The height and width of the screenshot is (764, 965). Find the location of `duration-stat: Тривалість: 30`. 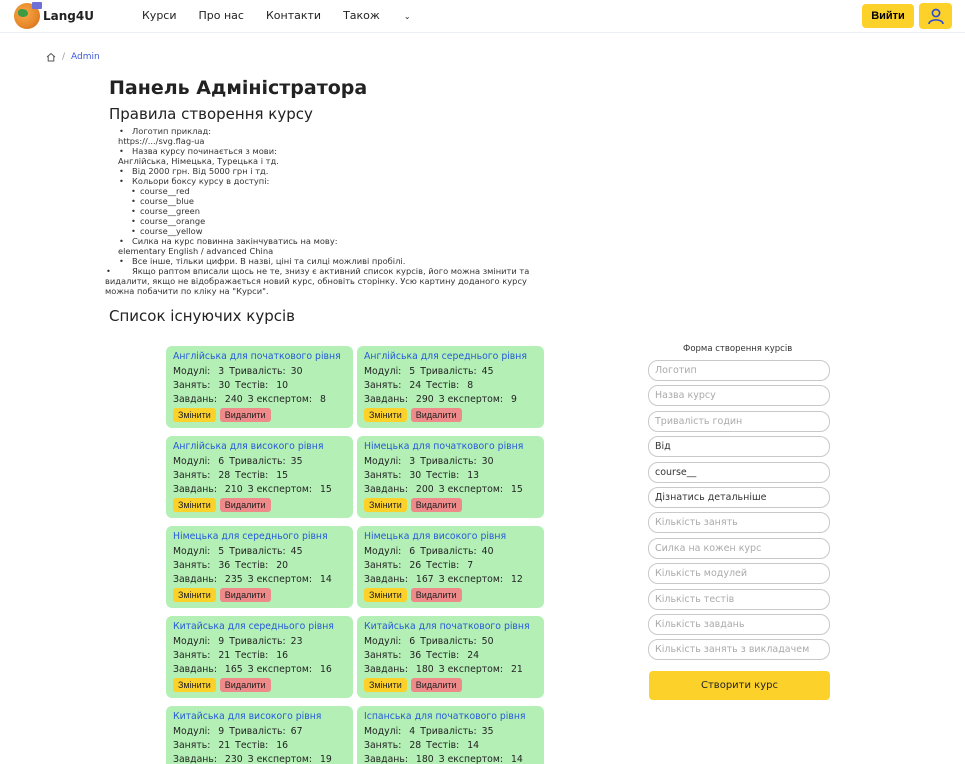

duration-stat: Тривалість: 30 is located at coordinates (457, 461).